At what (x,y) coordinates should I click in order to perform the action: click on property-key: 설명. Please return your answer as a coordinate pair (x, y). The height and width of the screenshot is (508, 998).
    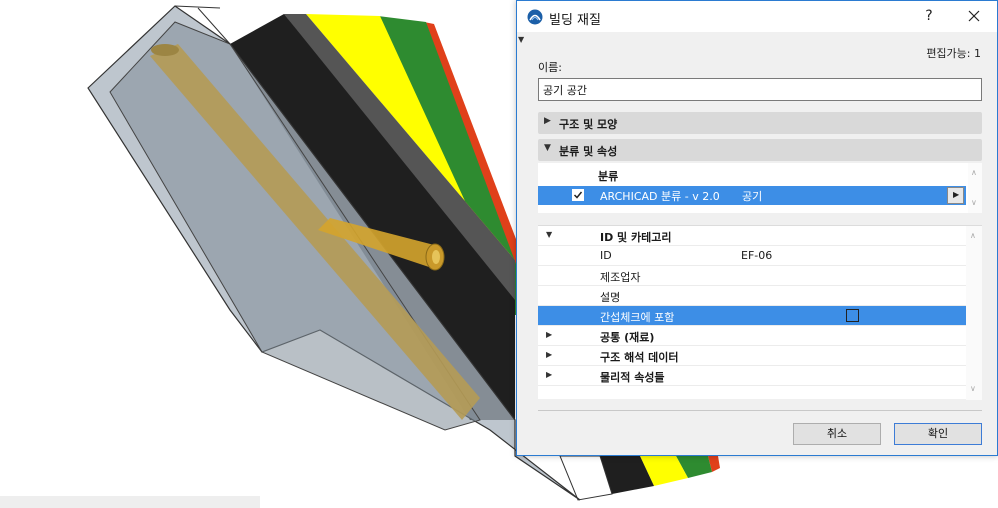
    Looking at the image, I should click on (610, 297).